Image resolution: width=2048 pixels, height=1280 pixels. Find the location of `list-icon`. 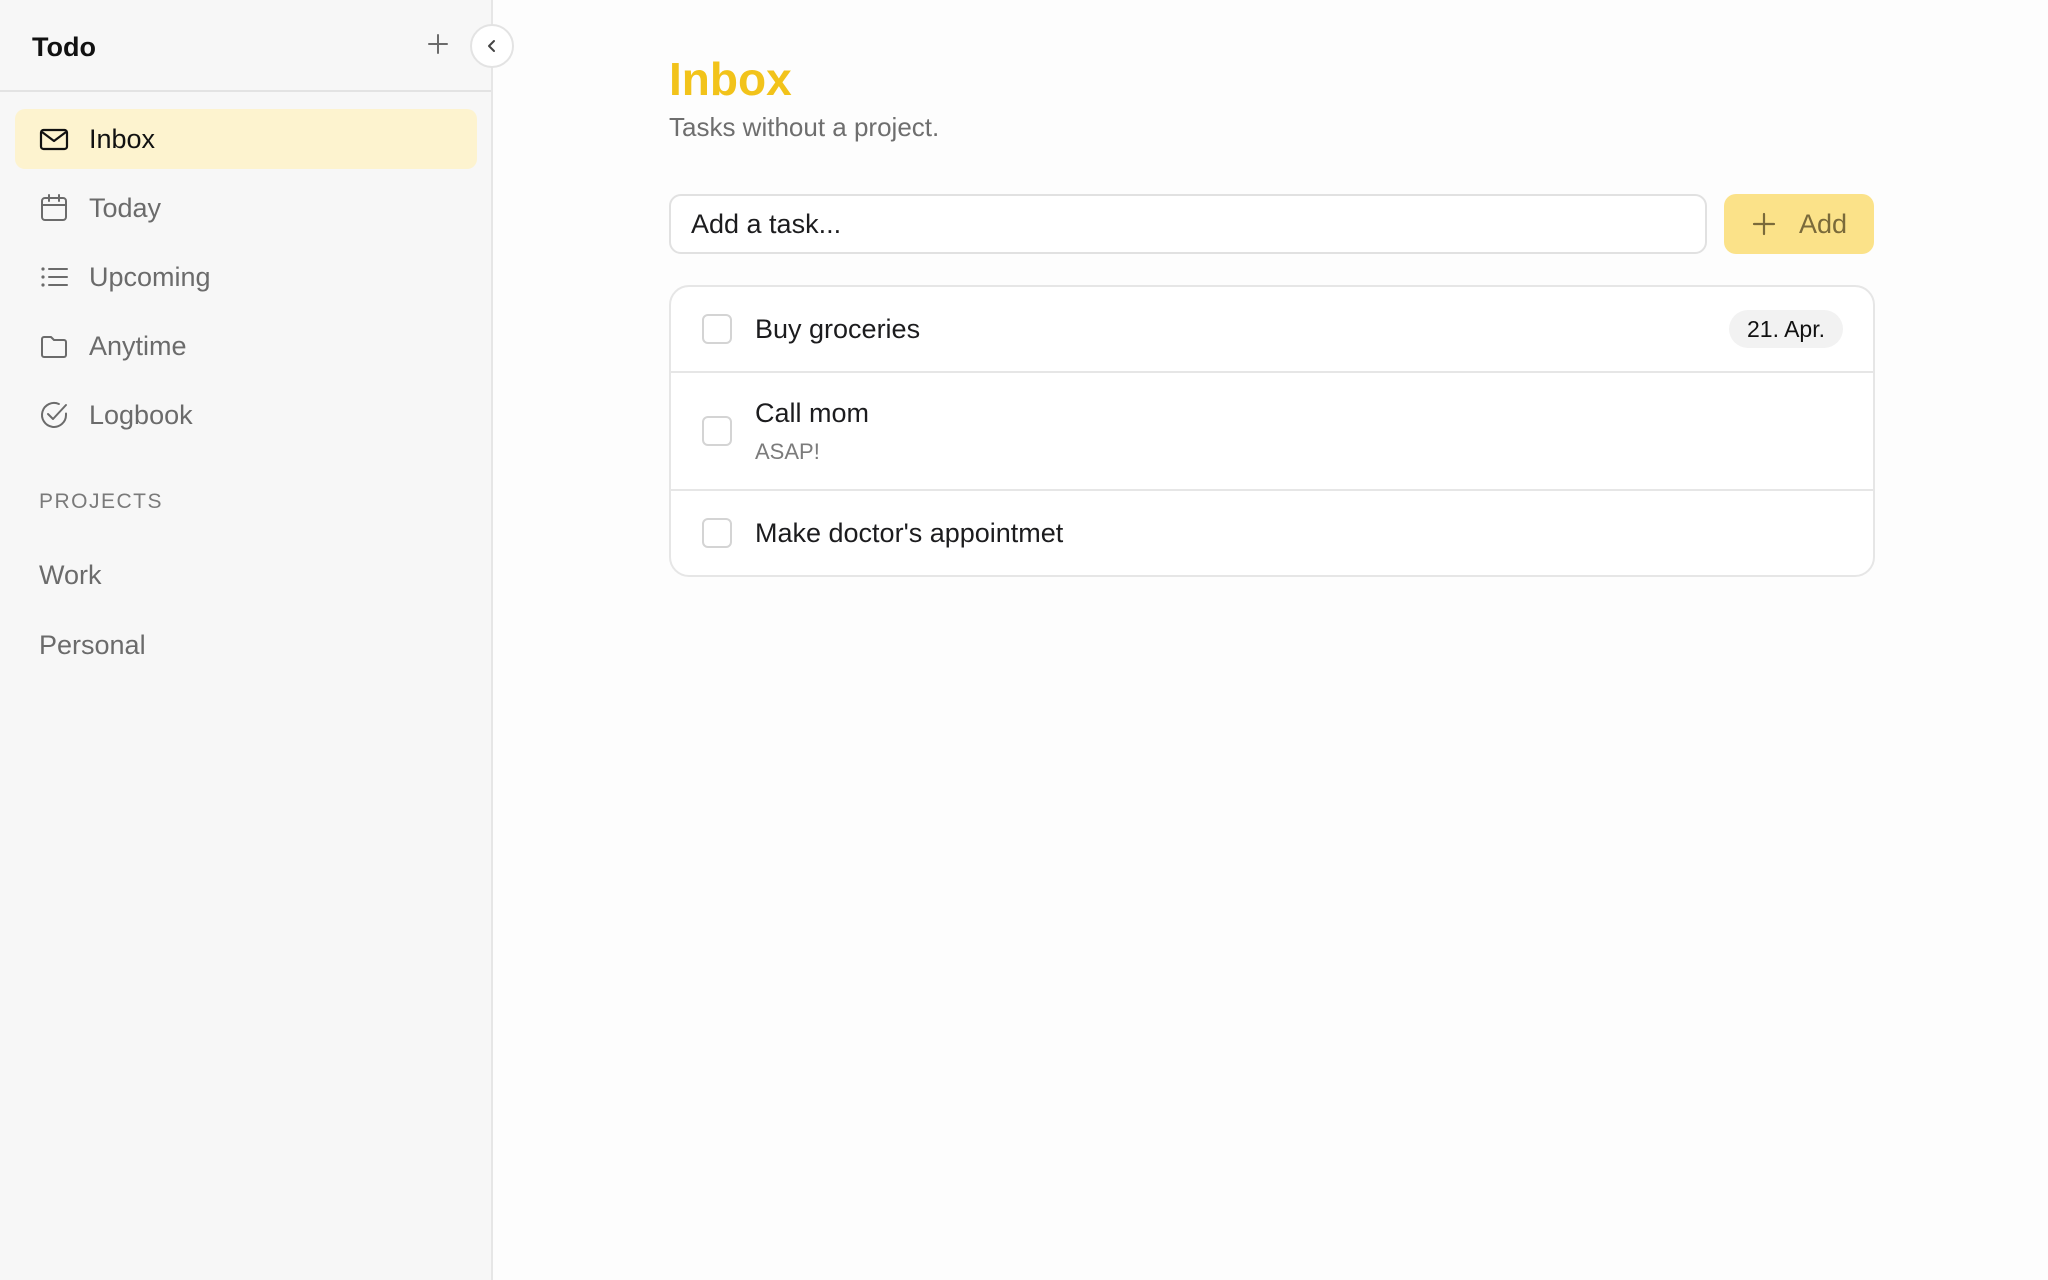

list-icon is located at coordinates (54, 277).